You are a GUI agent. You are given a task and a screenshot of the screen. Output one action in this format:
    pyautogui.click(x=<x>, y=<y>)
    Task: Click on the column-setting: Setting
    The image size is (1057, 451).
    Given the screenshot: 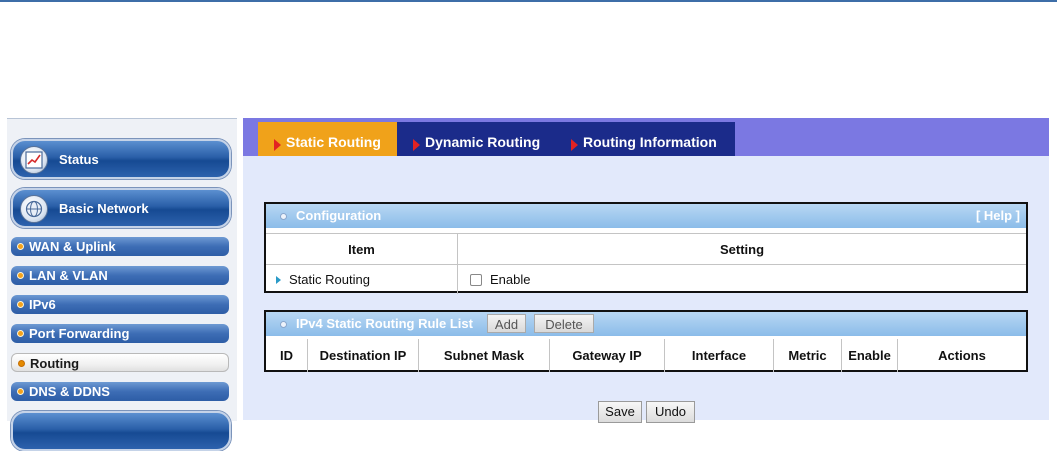 What is the action you would take?
    pyautogui.click(x=741, y=249)
    